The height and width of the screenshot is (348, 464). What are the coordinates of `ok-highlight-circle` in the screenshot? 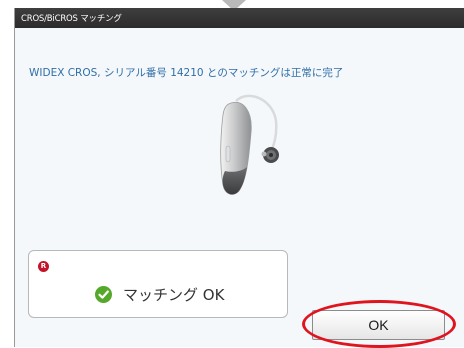 It's located at (379, 324).